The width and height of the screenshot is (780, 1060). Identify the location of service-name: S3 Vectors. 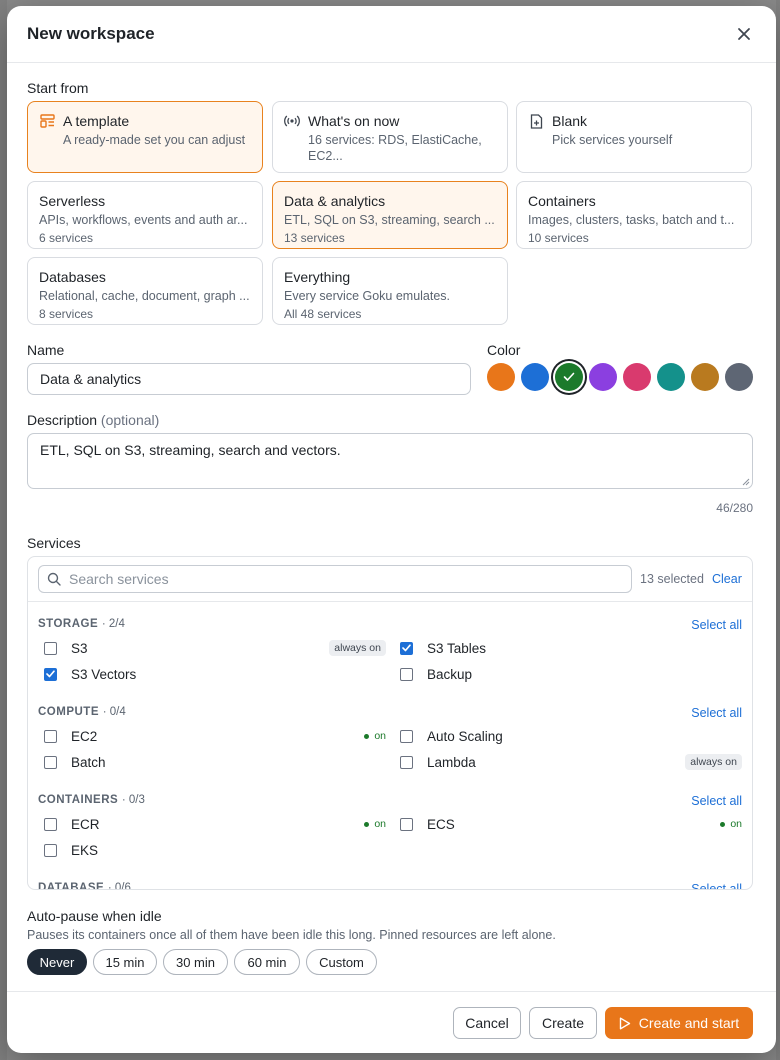
(104, 674).